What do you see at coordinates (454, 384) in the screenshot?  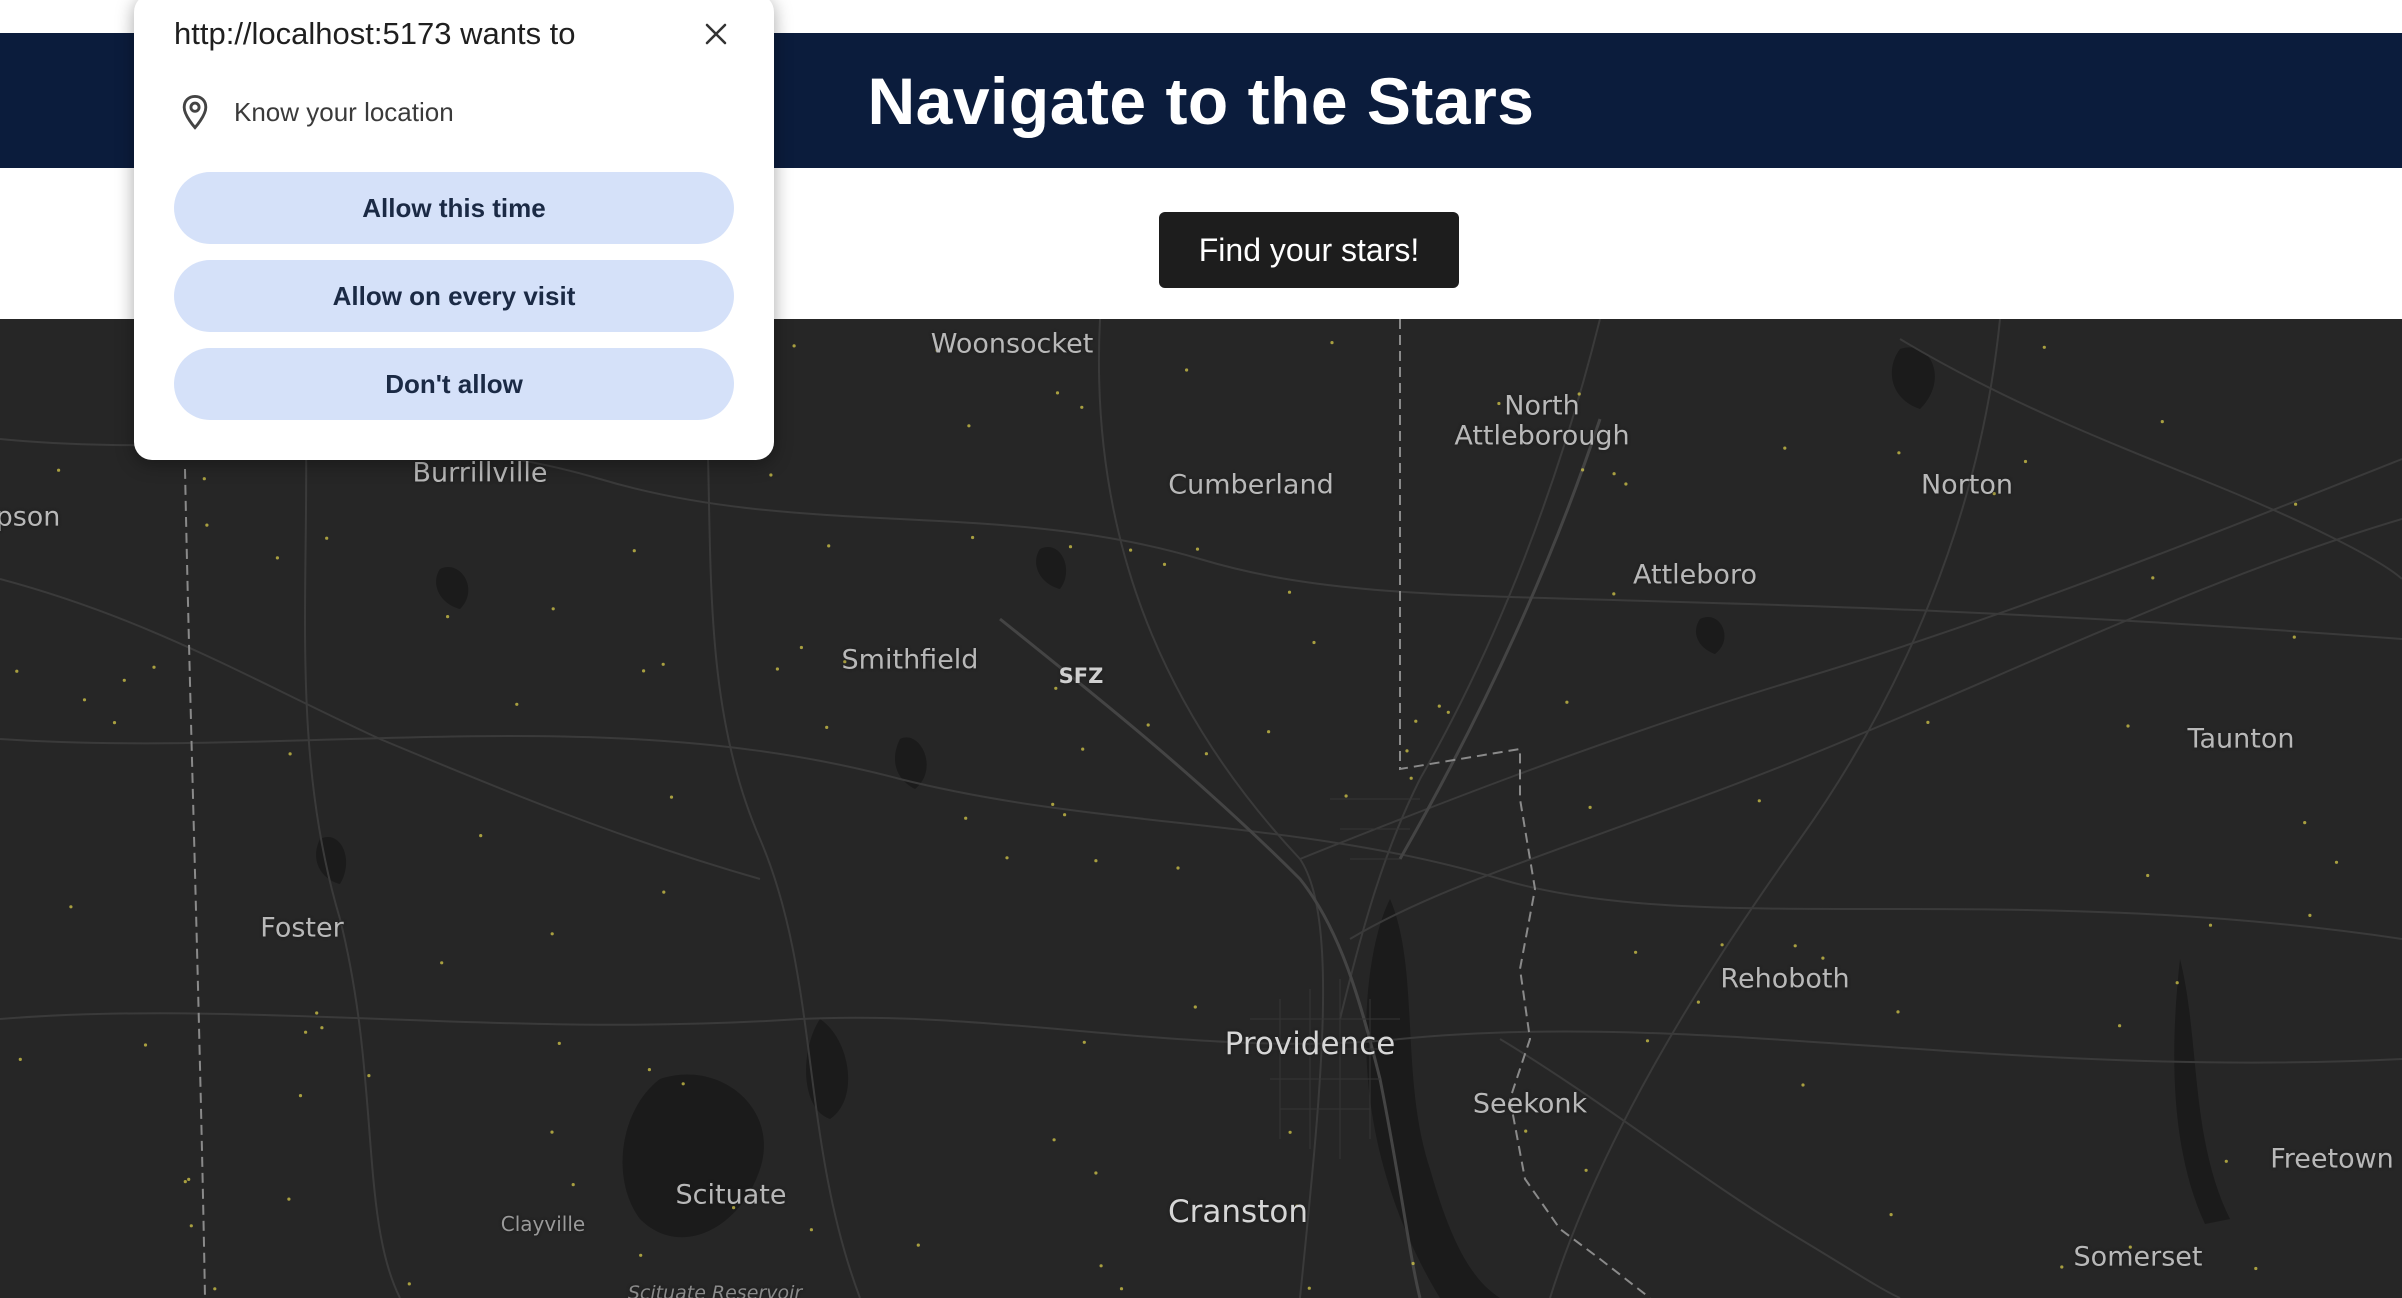 I see `dont-allow-button: Don't allow` at bounding box center [454, 384].